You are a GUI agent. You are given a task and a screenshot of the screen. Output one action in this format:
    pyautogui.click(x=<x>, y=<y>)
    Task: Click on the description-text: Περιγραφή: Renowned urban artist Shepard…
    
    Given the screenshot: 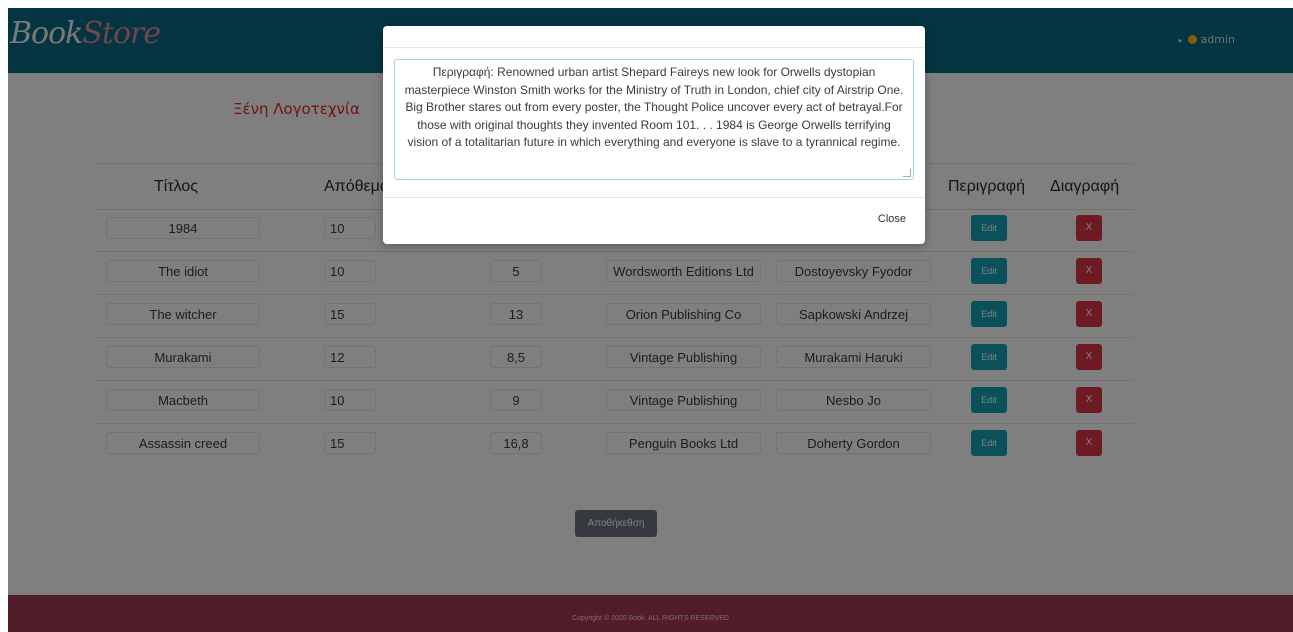 What is the action you would take?
    pyautogui.click(x=654, y=107)
    